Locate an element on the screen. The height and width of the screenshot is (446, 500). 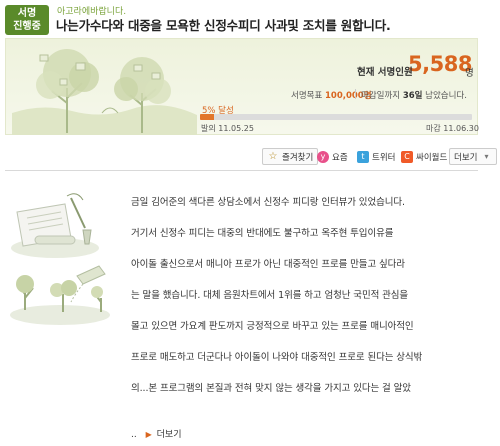
status-badge-line2: 진행중 is located at coordinates (27, 26).